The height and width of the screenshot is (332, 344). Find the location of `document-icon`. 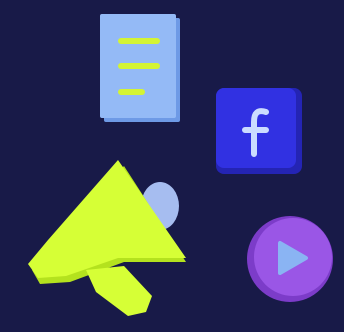

document-icon is located at coordinates (140, 68).